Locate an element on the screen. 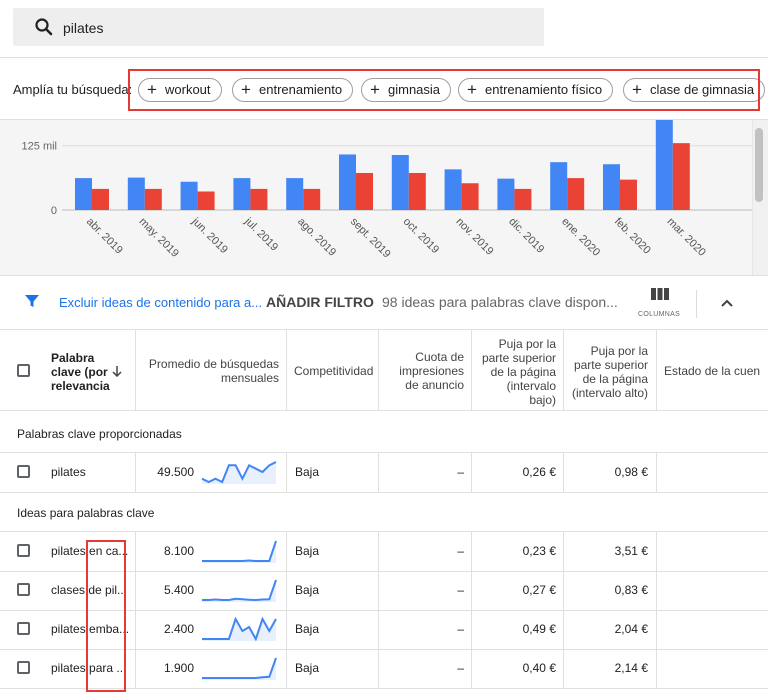 Image resolution: width=768 pixels, height=695 pixels. chart-y-tick-label: 125 mil is located at coordinates (39, 147).